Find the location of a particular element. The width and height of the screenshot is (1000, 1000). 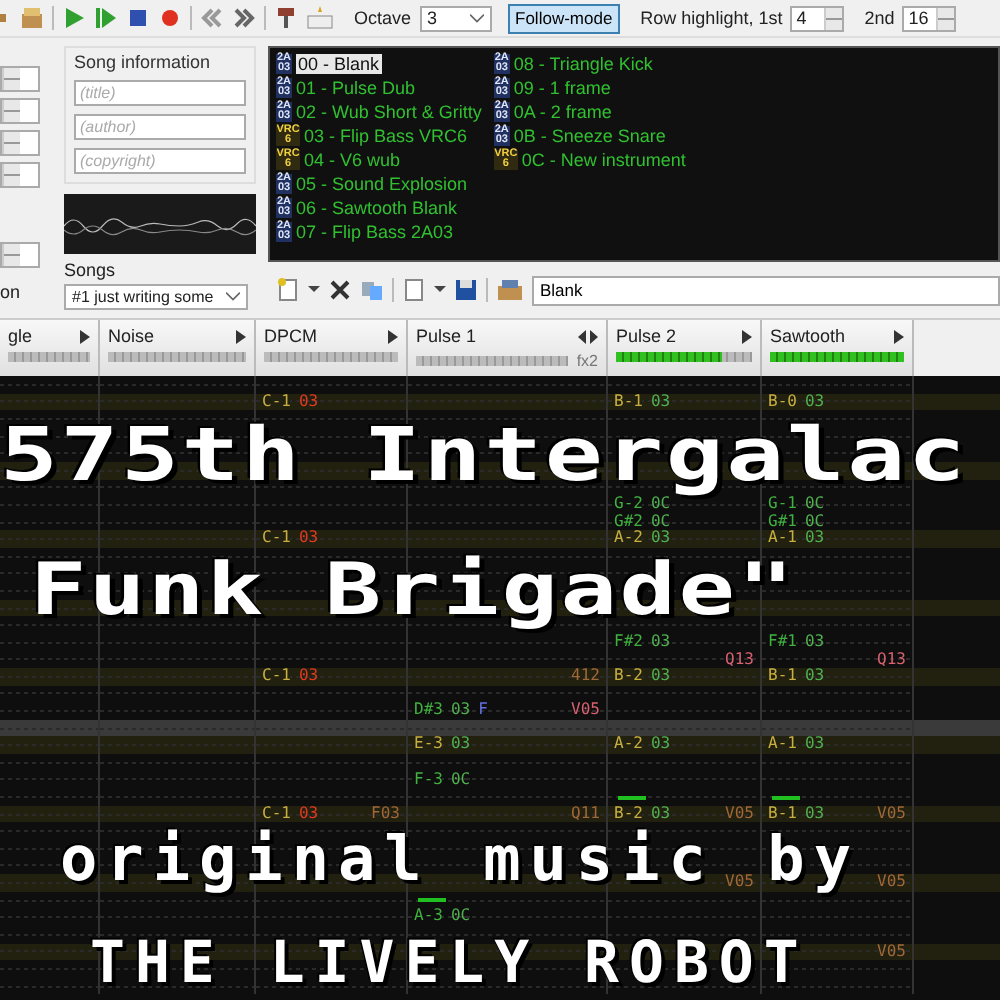

overlay-title: 575th Intergalac is located at coordinates (484, 454).